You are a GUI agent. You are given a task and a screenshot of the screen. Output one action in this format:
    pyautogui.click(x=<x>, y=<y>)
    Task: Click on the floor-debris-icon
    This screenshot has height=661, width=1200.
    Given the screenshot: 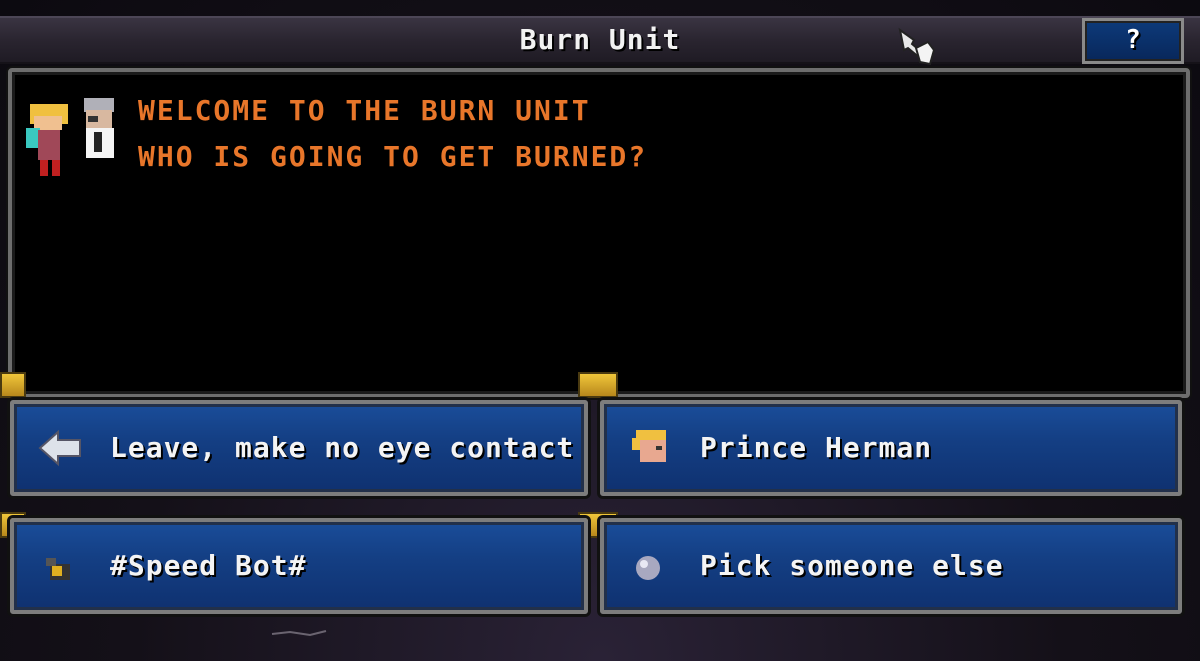 What is the action you would take?
    pyautogui.click(x=299, y=633)
    